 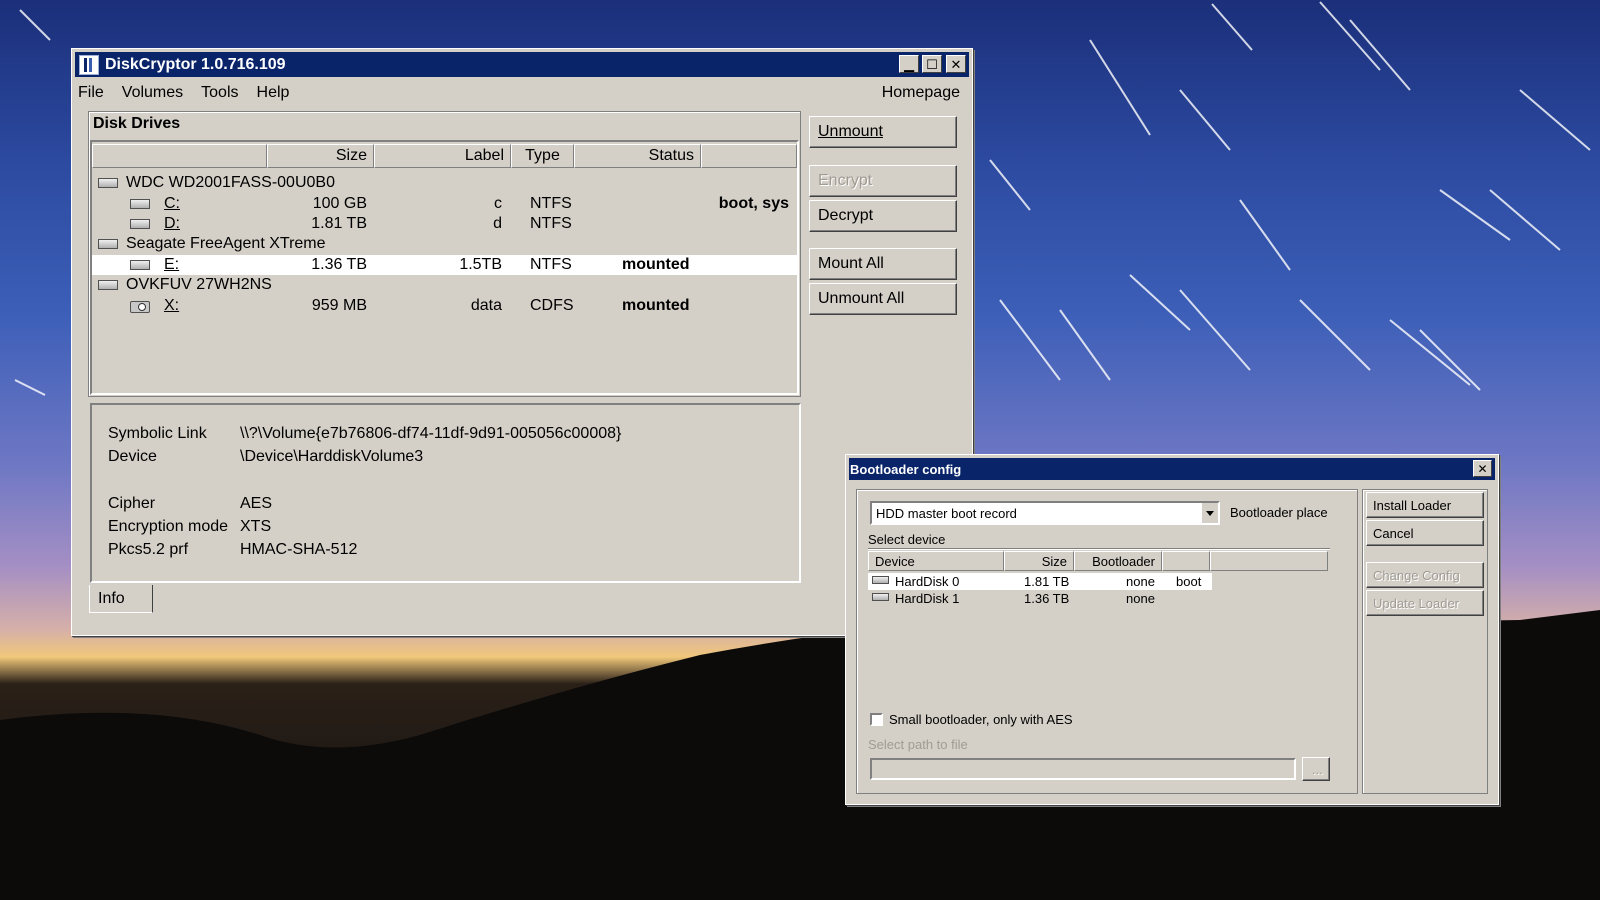 What do you see at coordinates (1209, 513) in the screenshot?
I see `chevron-down-icon` at bounding box center [1209, 513].